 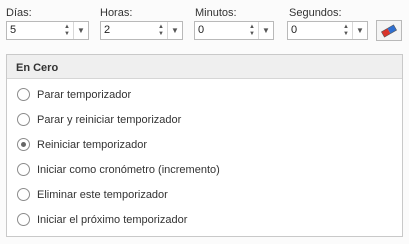 I want to click on seconds-dropdown-icon: ▼, so click(x=359, y=30).